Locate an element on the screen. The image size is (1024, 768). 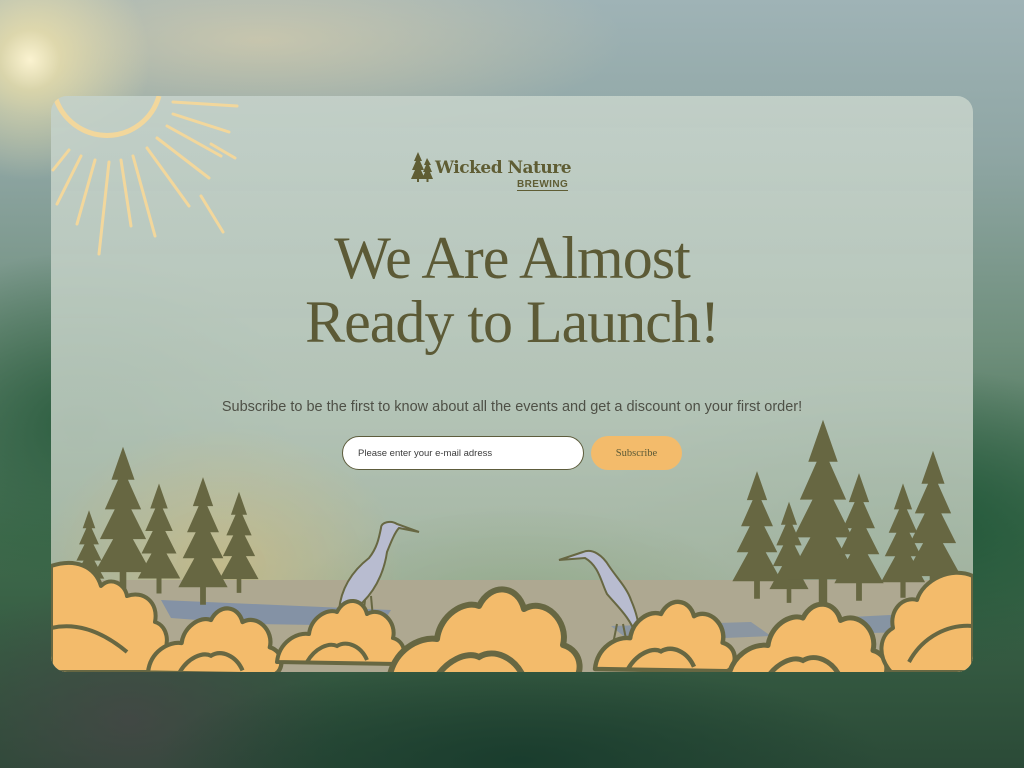
subscribe-button: Subscribe is located at coordinates (636, 453).